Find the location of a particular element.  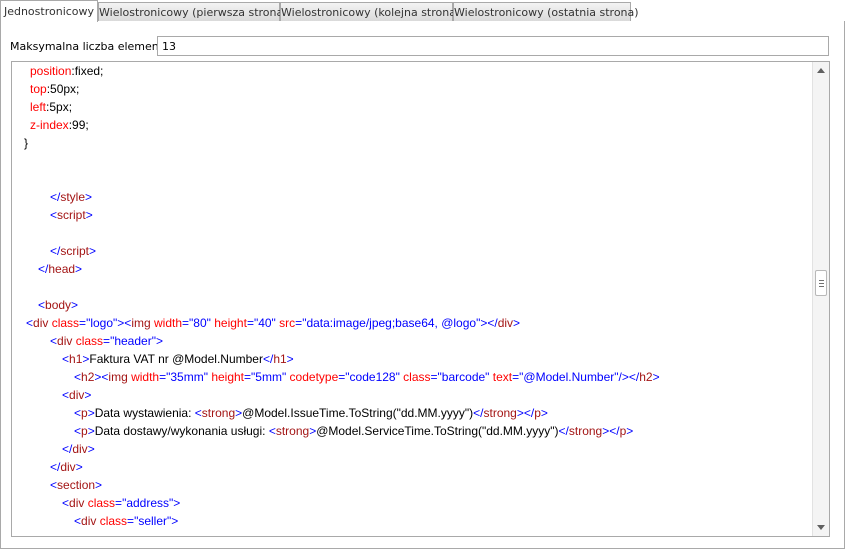

code-token: Data wystawienia: is located at coordinates (144, 413).